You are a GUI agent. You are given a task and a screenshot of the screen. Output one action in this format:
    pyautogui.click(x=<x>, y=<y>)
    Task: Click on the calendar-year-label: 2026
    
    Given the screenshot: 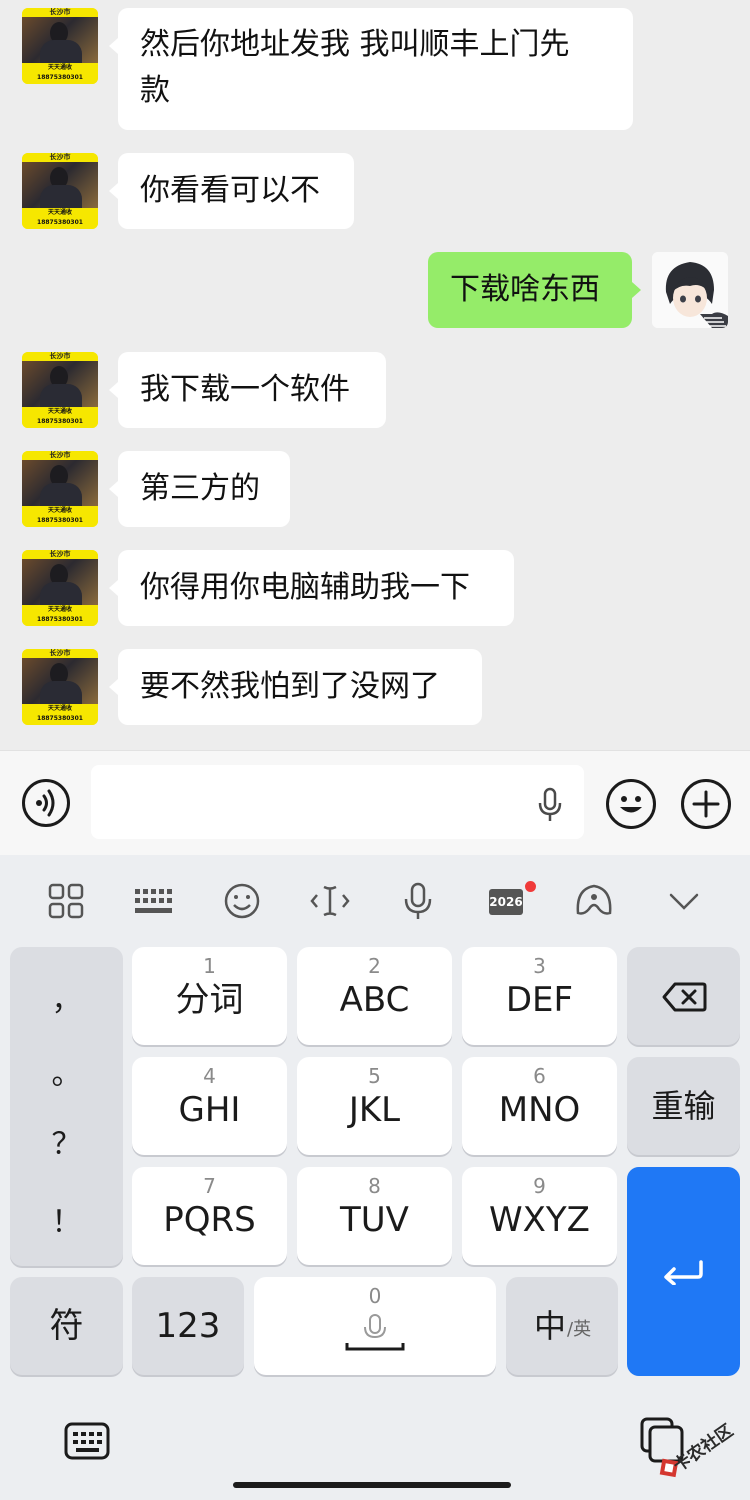 What is the action you would take?
    pyautogui.click(x=506, y=902)
    